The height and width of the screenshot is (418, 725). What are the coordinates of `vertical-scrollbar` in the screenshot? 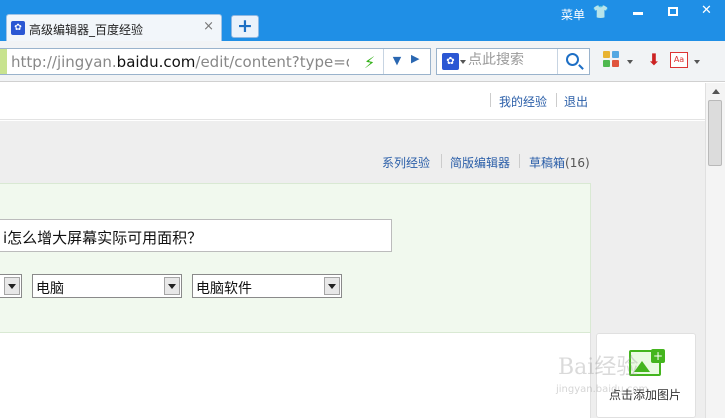 It's located at (715, 250).